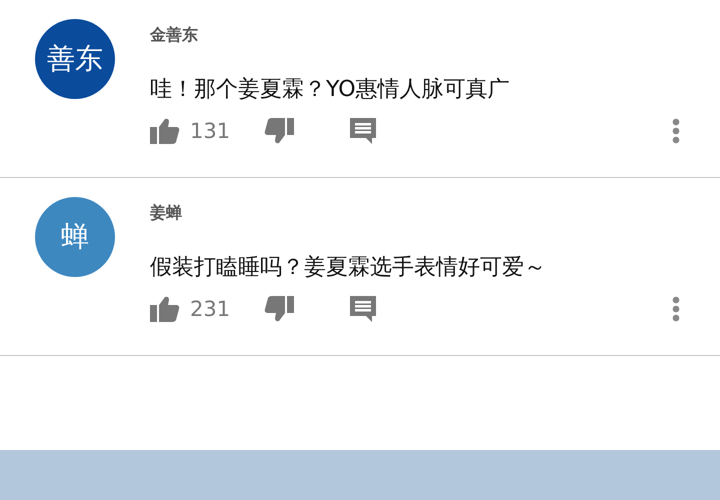 Image resolution: width=720 pixels, height=500 pixels. What do you see at coordinates (166, 213) in the screenshot?
I see `author-name: 姜蝉` at bounding box center [166, 213].